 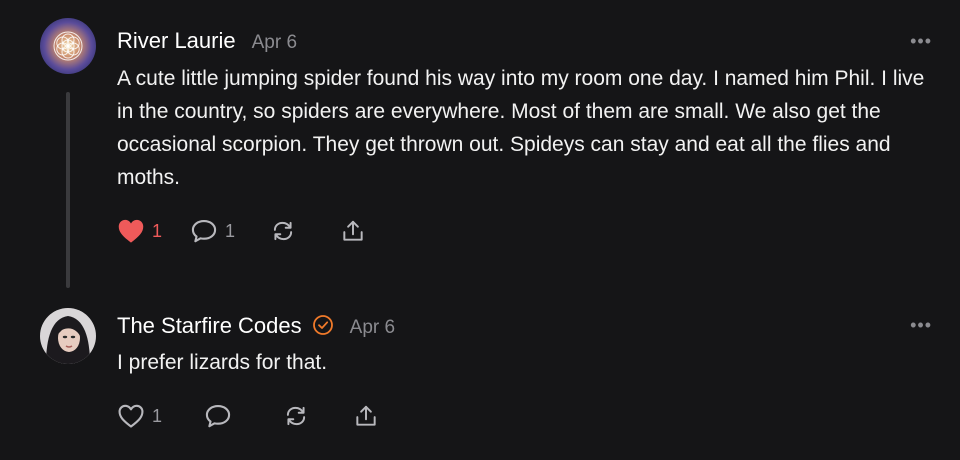 What do you see at coordinates (256, 231) in the screenshot?
I see `comment-actions: 1 1` at bounding box center [256, 231].